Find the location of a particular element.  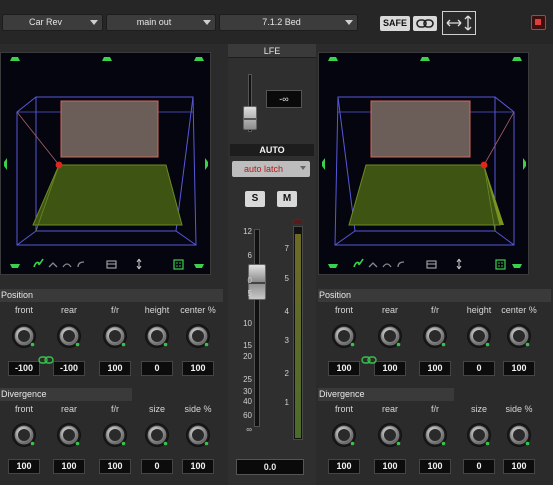

safe-button: SAFE is located at coordinates (395, 23).